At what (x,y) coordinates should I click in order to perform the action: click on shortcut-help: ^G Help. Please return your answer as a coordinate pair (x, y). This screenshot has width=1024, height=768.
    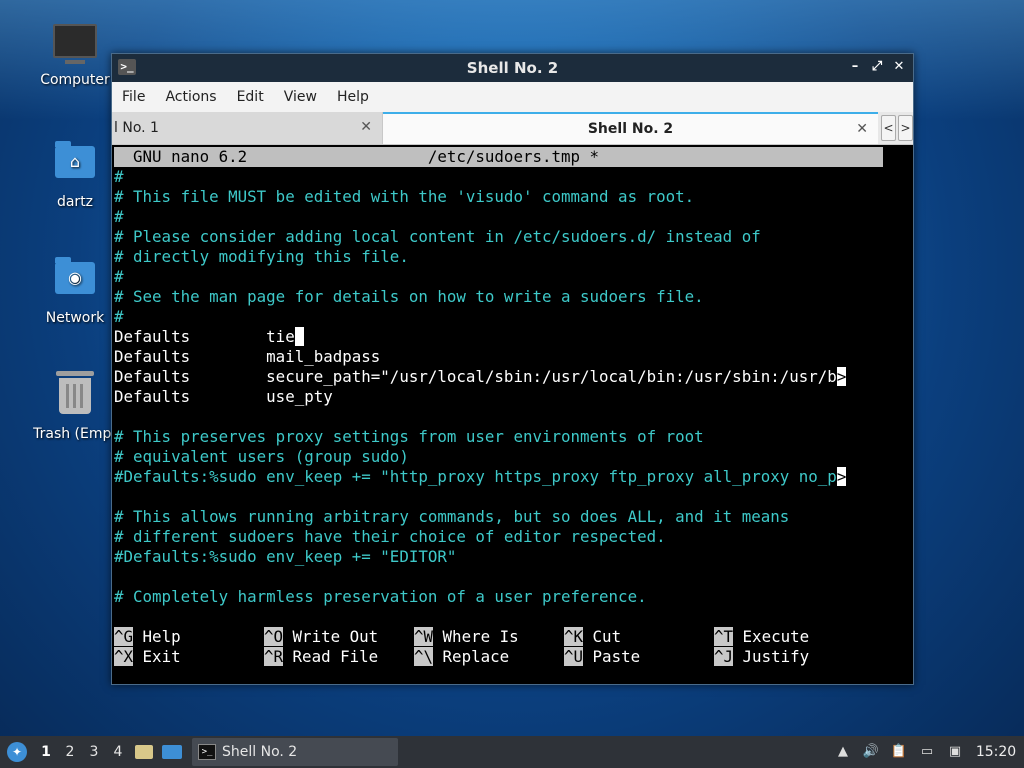
    Looking at the image, I should click on (147, 637).